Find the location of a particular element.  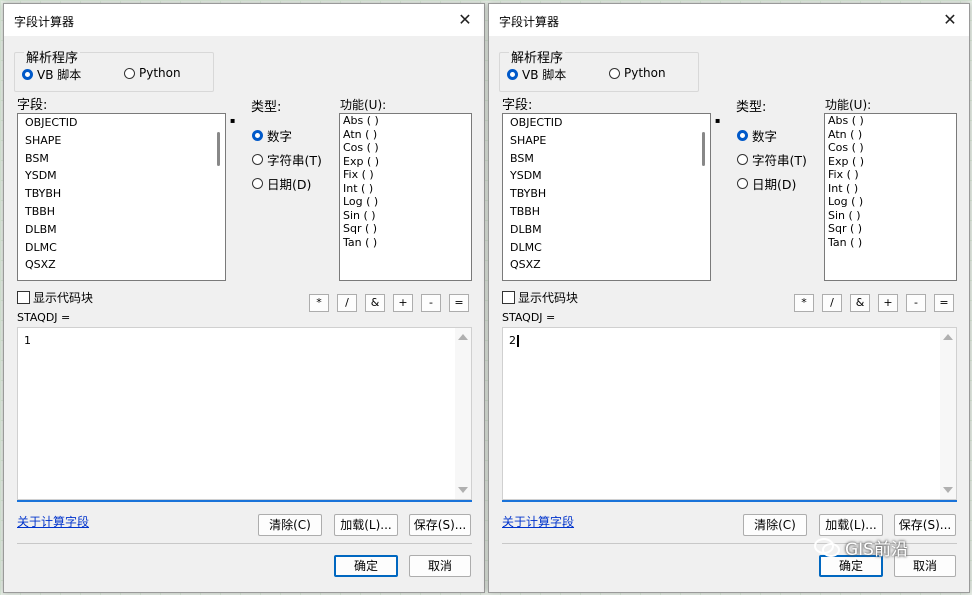

expression-textarea: 1 is located at coordinates (244, 413).